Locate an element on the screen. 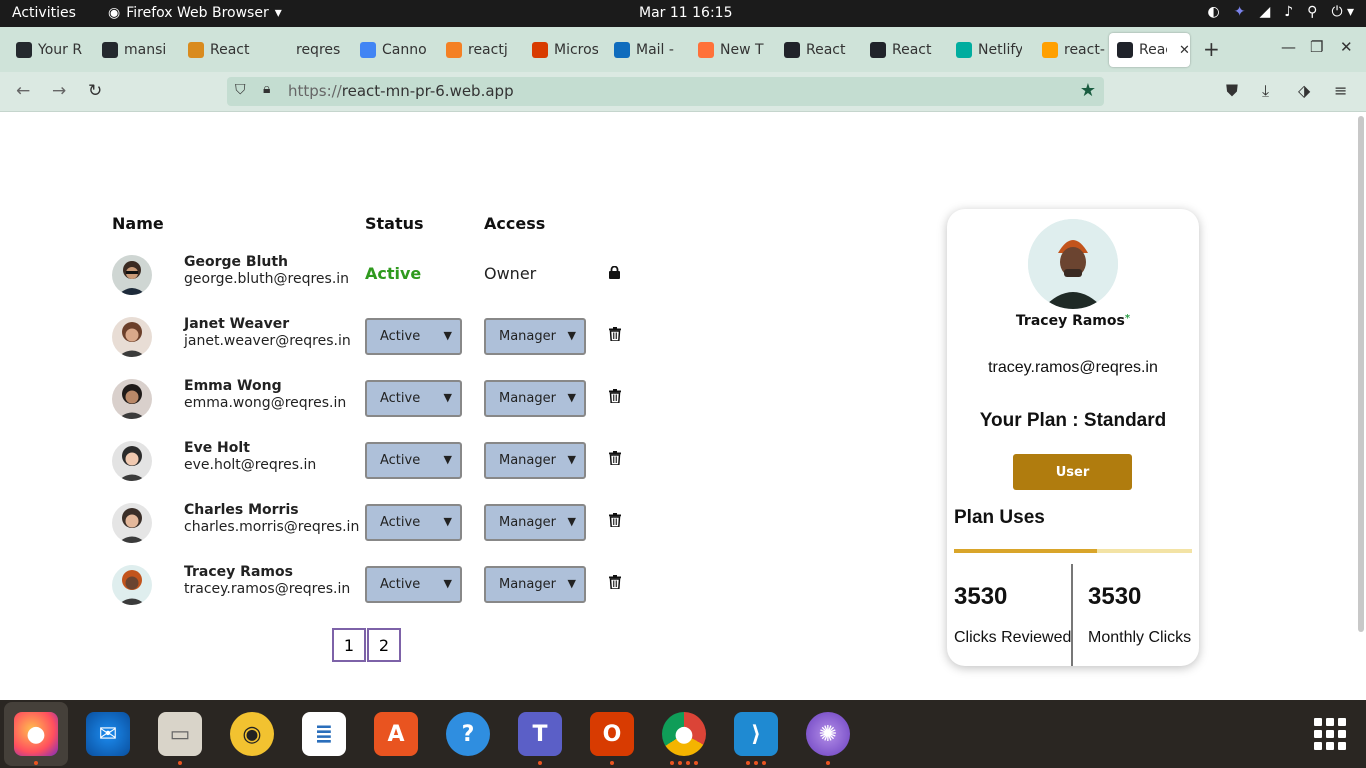 The image size is (1366, 768). app-menu: ◉ Firefox Web Browser ▾ is located at coordinates (195, 13).